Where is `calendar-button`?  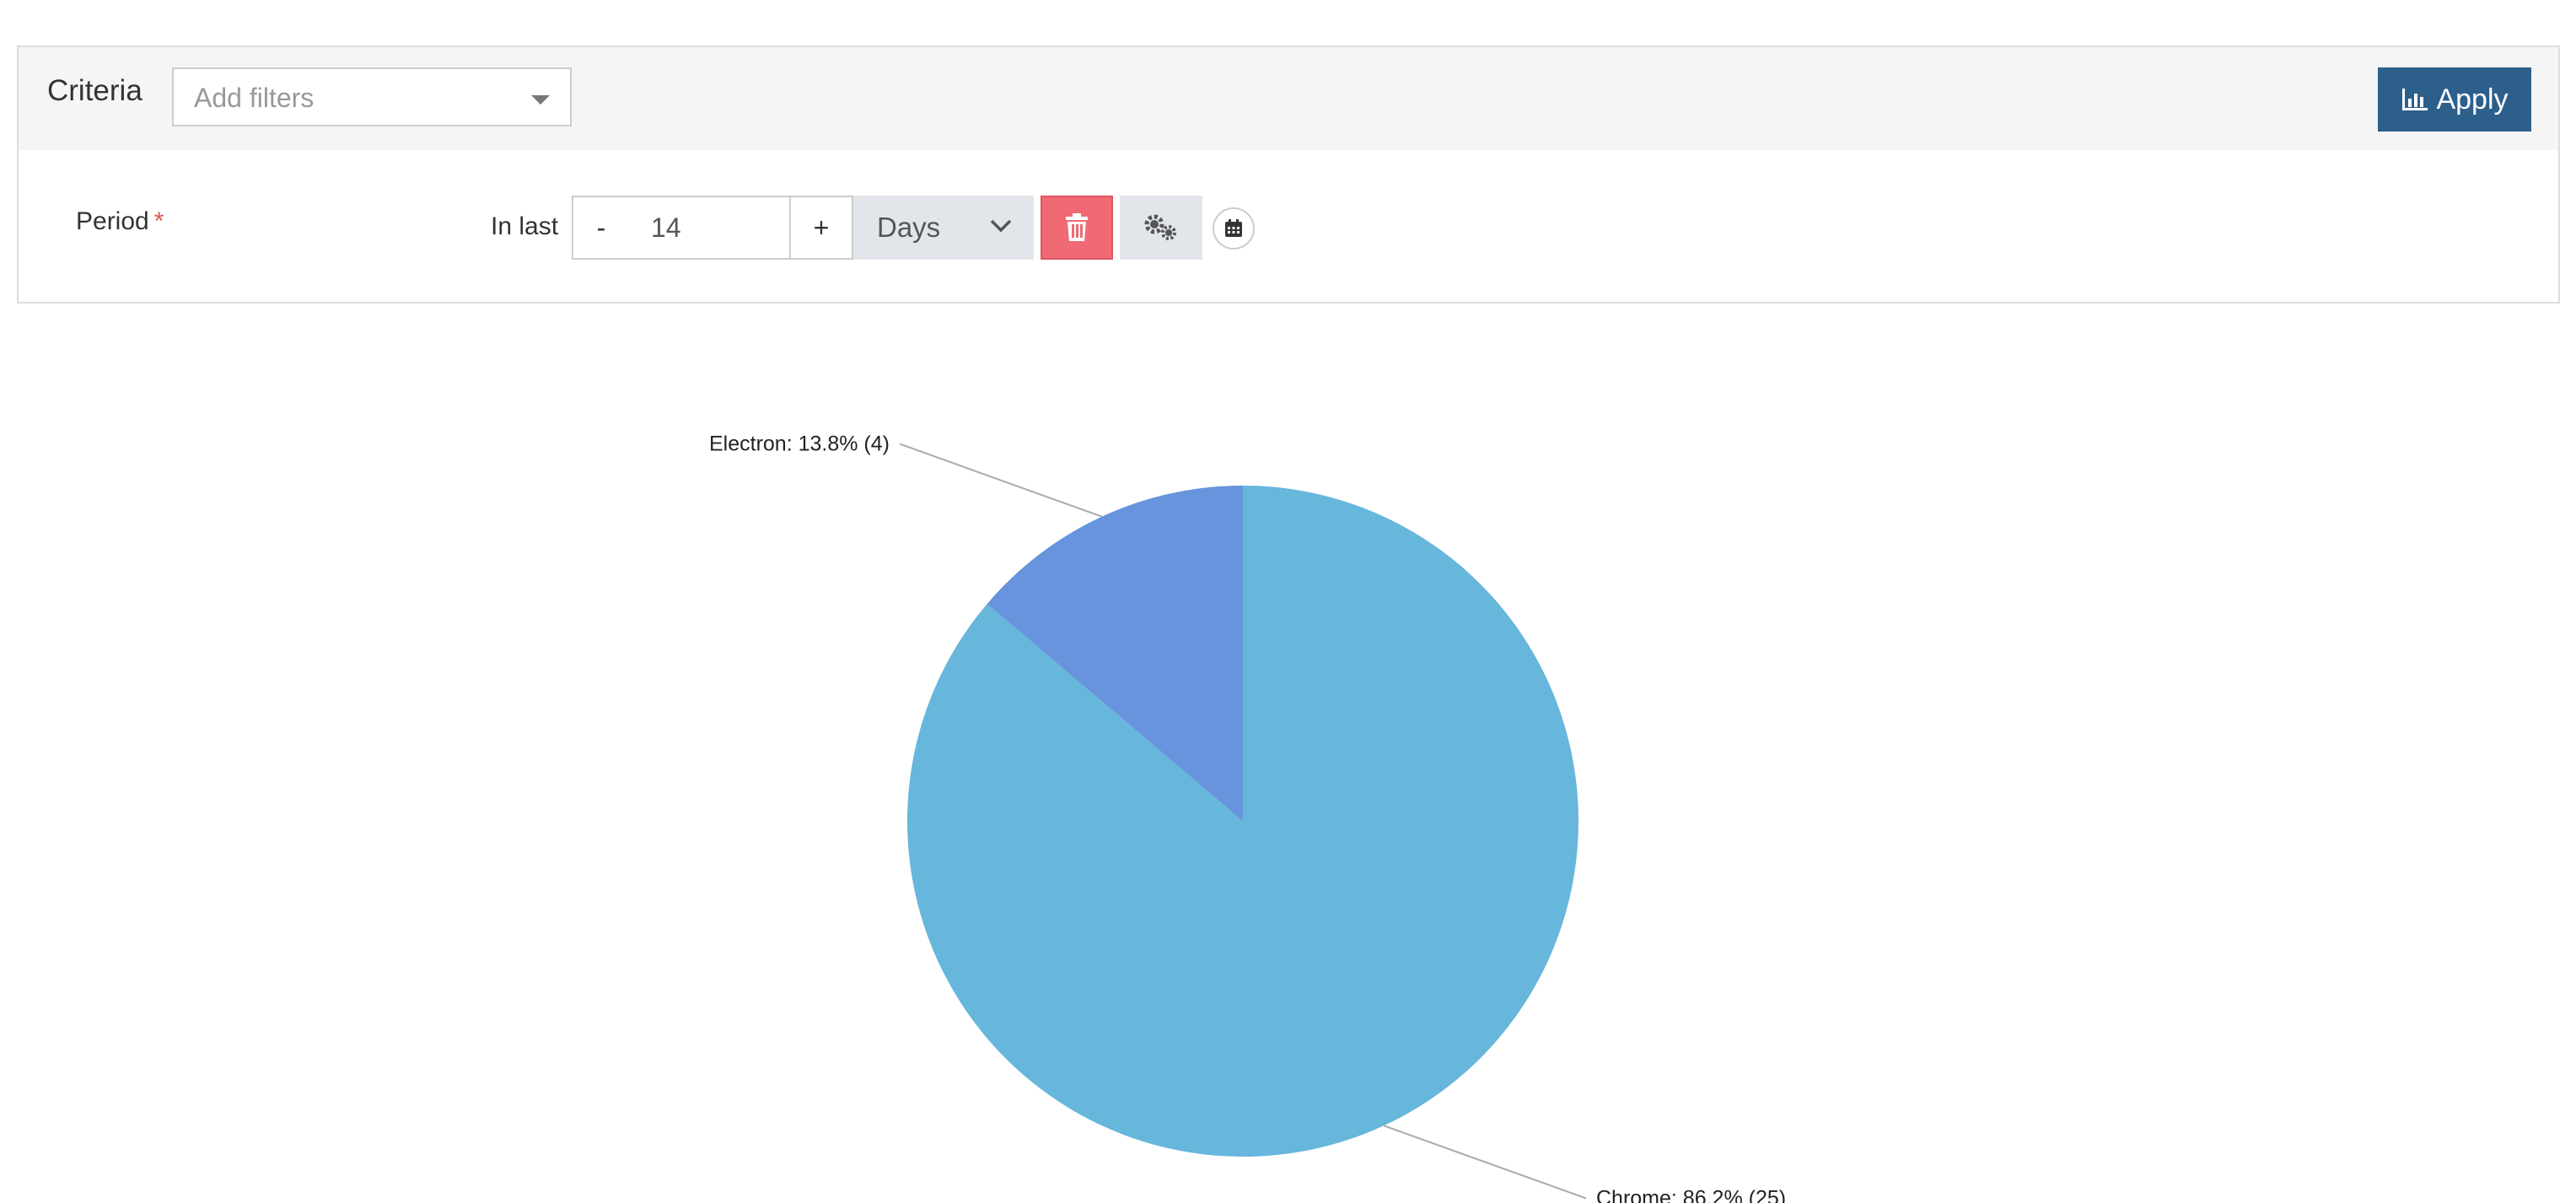
calendar-button is located at coordinates (1234, 229).